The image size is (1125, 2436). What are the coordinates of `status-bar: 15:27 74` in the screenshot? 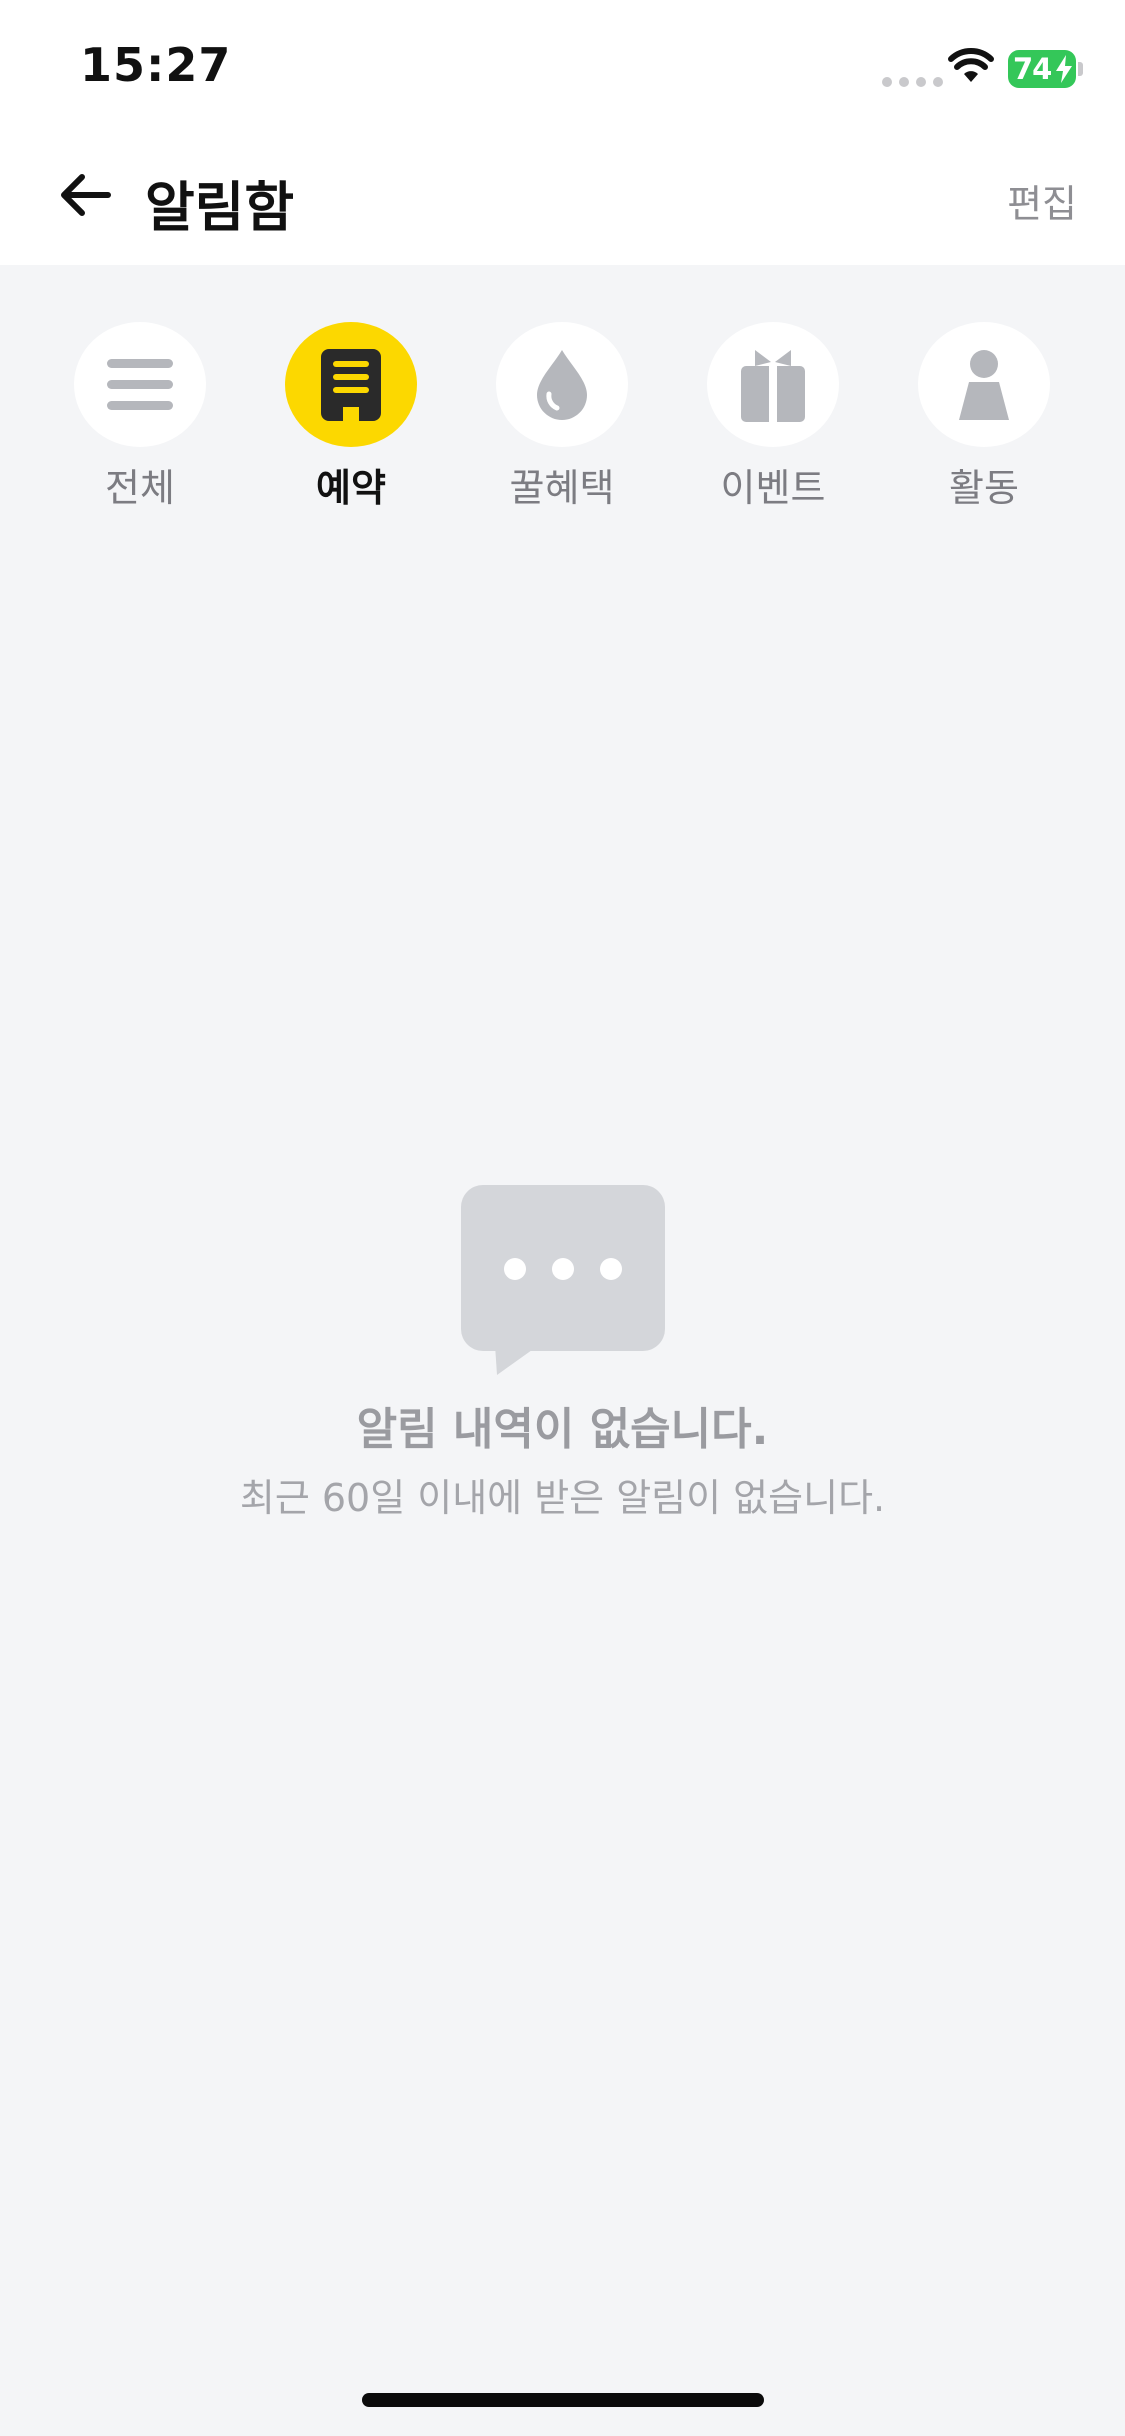 It's located at (562, 67).